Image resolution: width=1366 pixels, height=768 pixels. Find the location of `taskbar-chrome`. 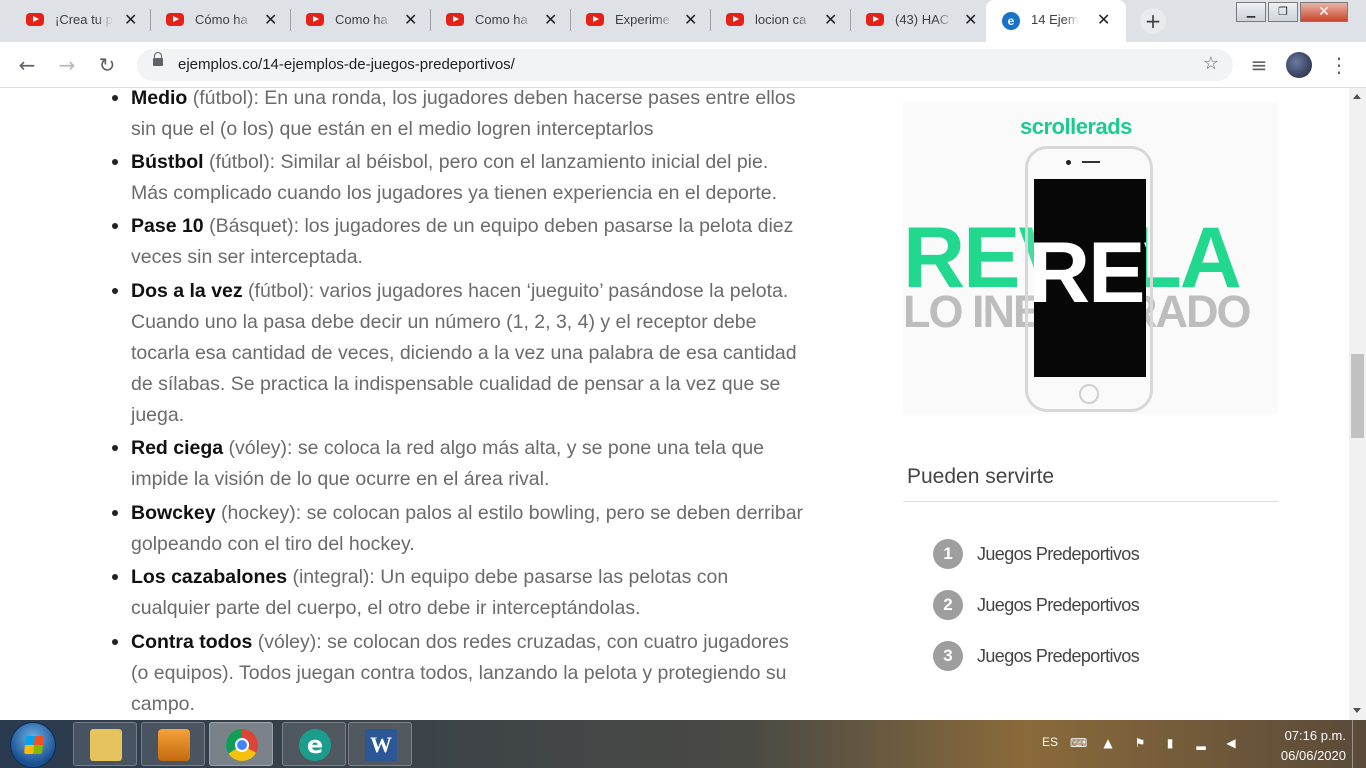

taskbar-chrome is located at coordinates (241, 744).